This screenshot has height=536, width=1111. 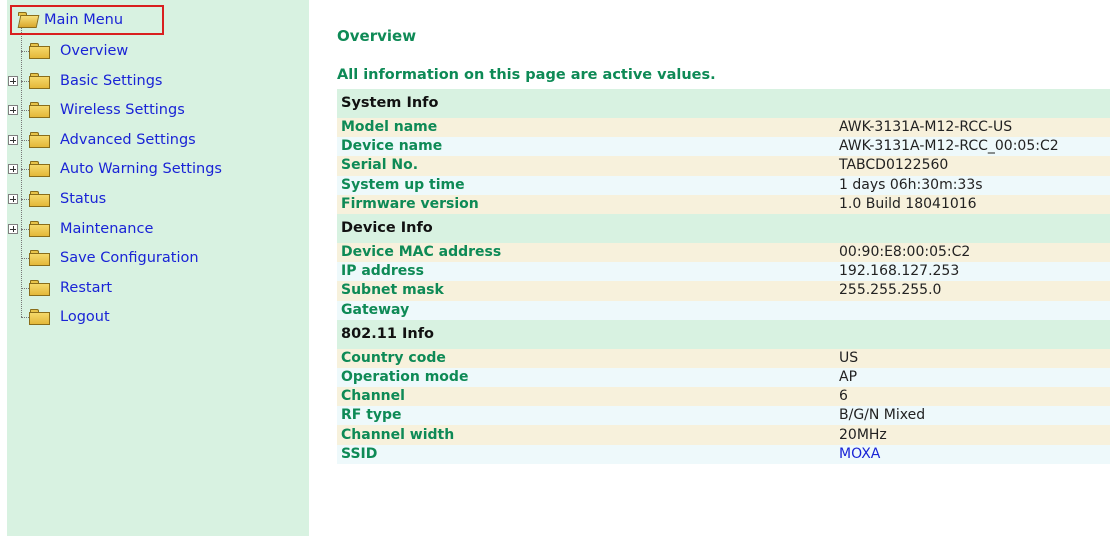 What do you see at coordinates (972, 204) in the screenshot?
I see `info-value: 1.0 Build 18041016` at bounding box center [972, 204].